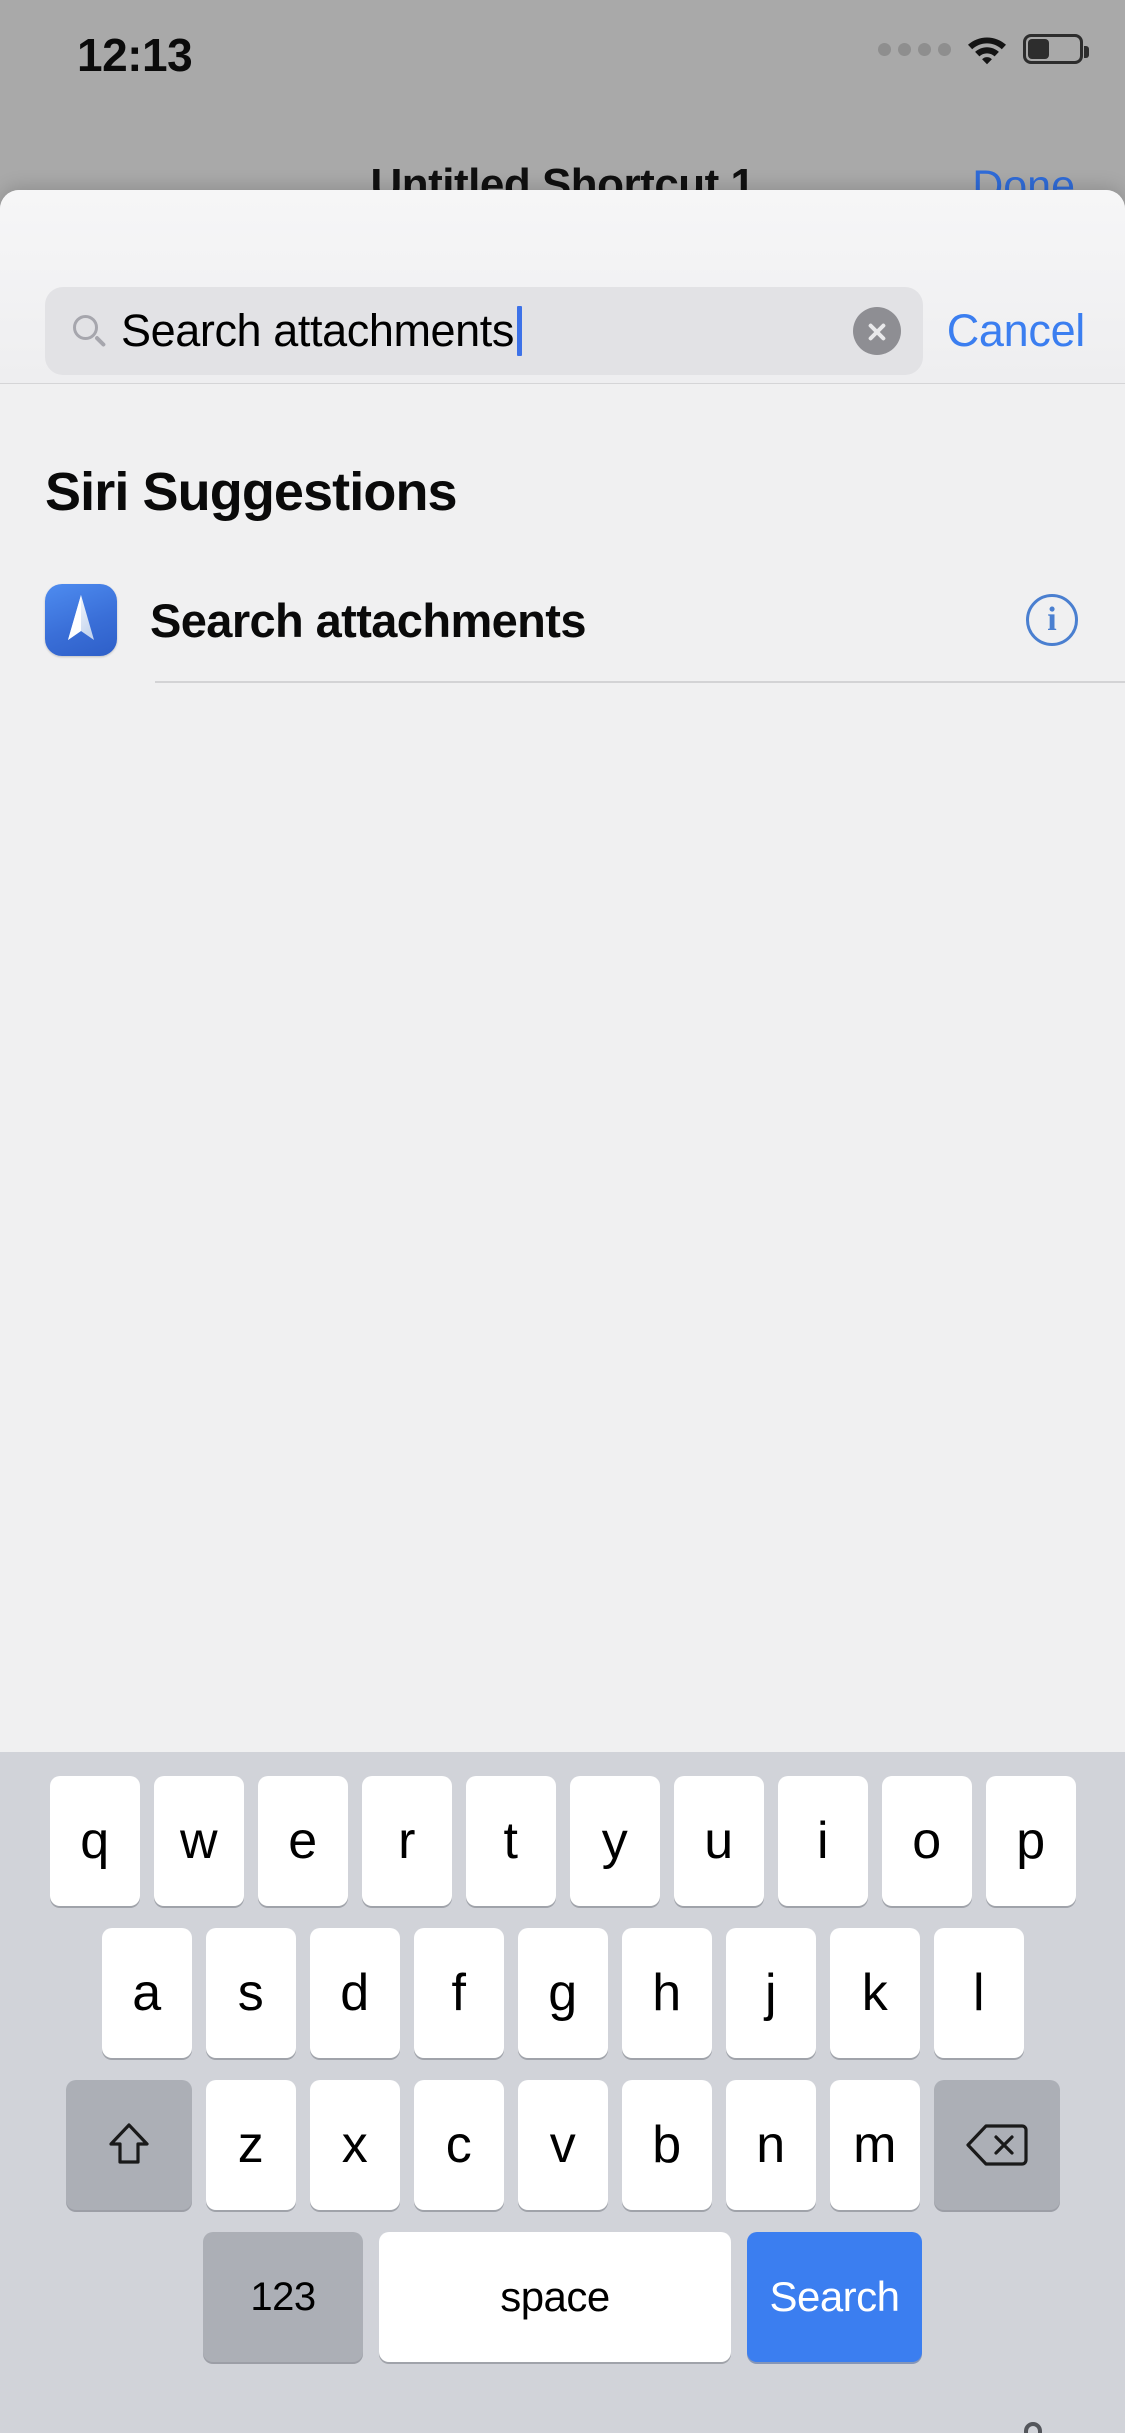  I want to click on info-glyph: i, so click(1052, 619).